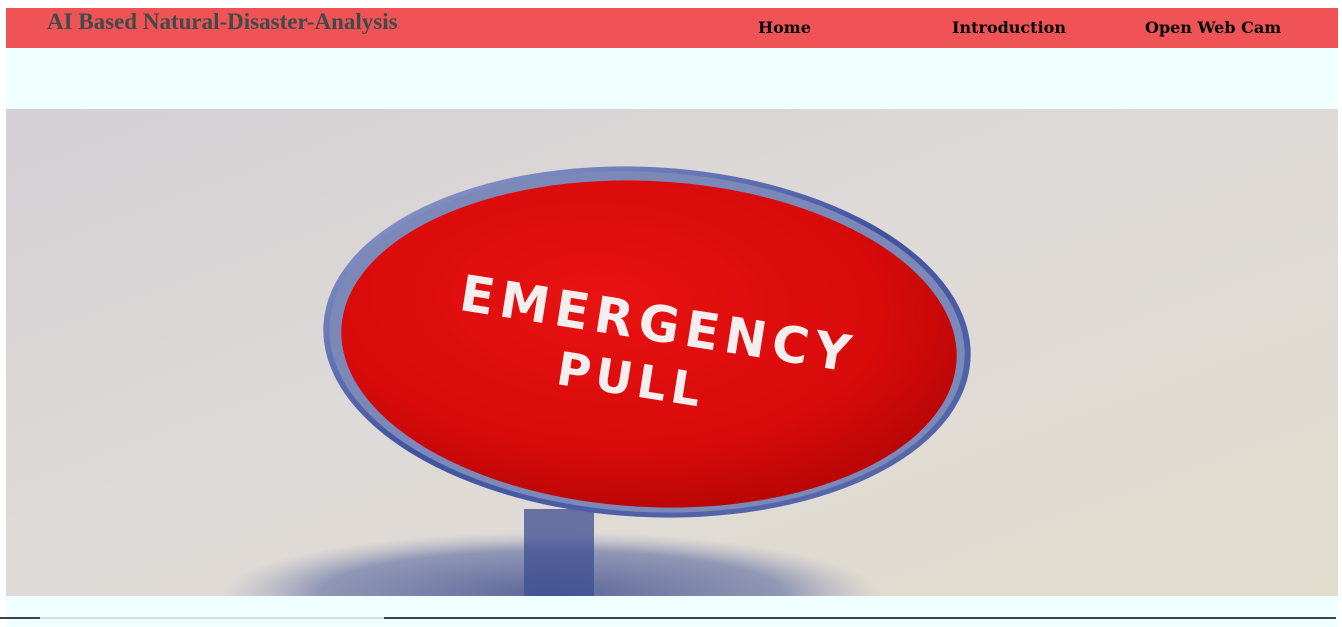 The image size is (1342, 627). I want to click on bottom-divider, so click(668, 618).